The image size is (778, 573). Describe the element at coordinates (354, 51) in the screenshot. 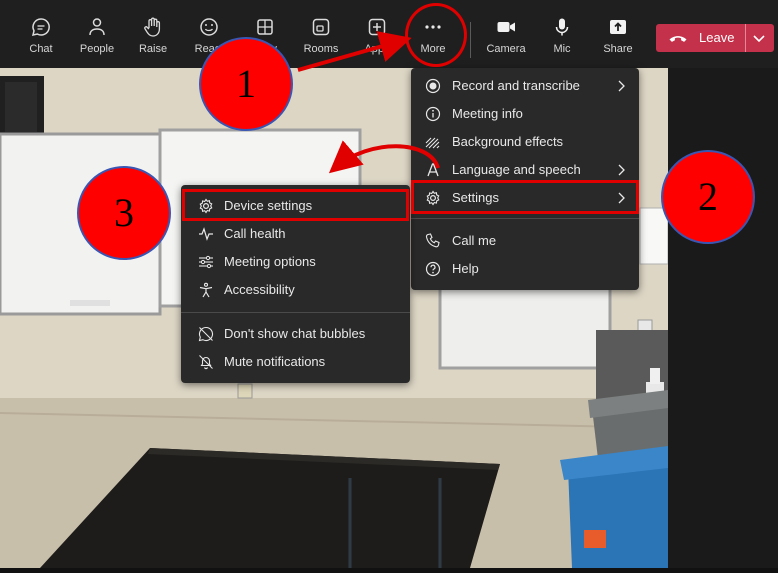

I see `arrow-to-more` at that location.